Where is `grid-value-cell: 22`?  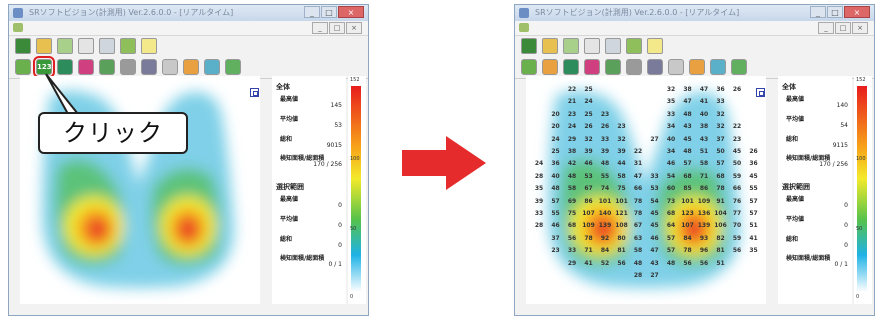
grid-value-cell: 22 is located at coordinates (572, 89).